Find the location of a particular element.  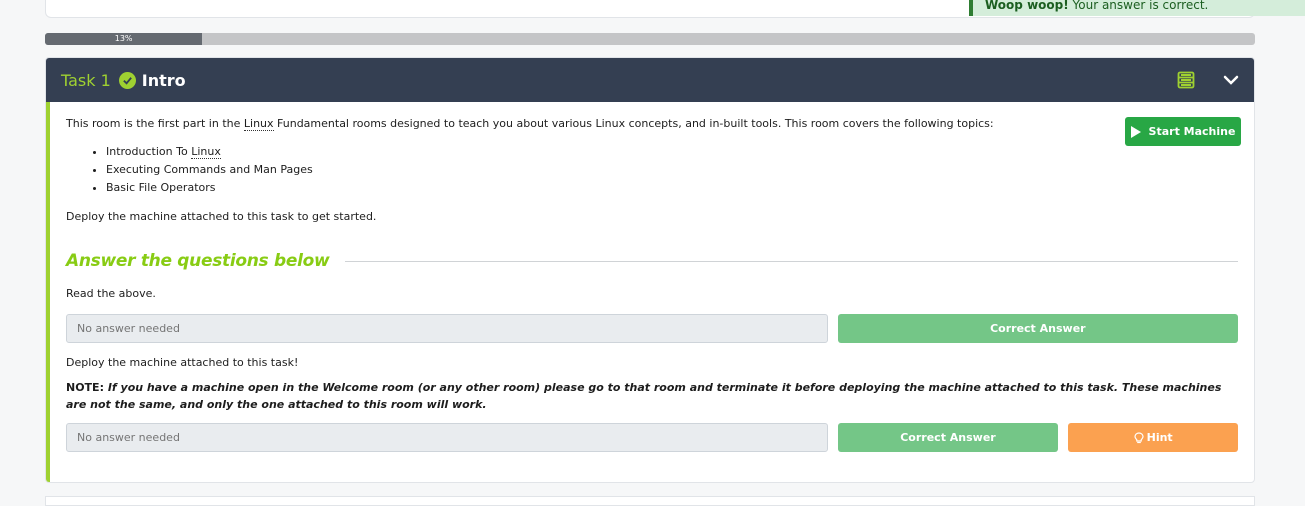

list-item: Executing Commands and Man Pages is located at coordinates (672, 170).